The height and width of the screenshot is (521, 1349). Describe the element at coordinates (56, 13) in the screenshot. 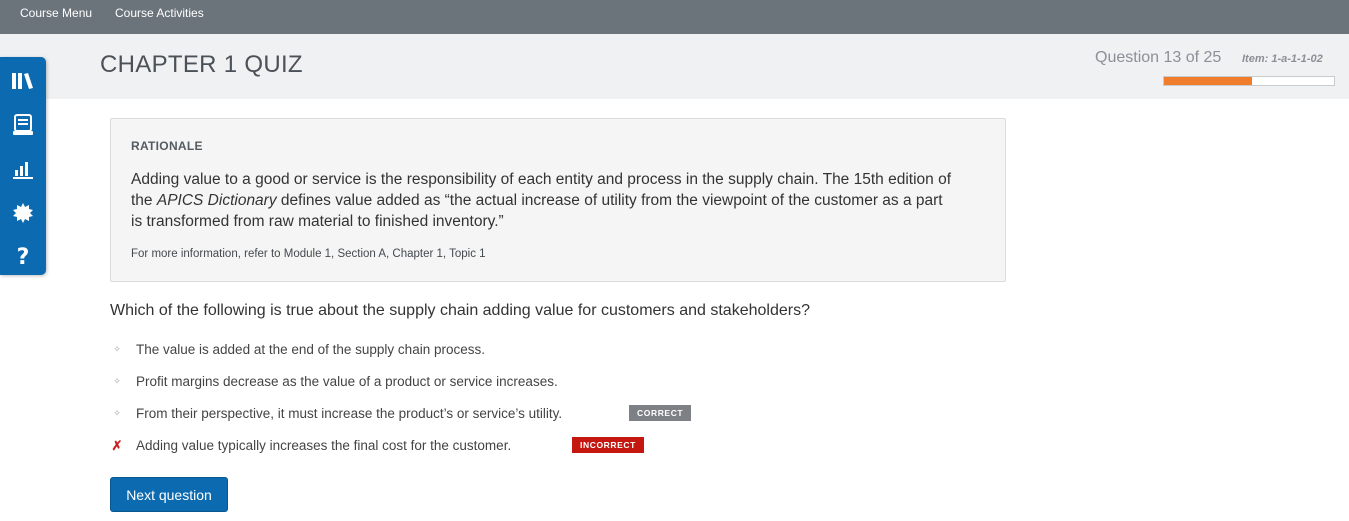

I see `course-menu-link: Course Menu` at that location.